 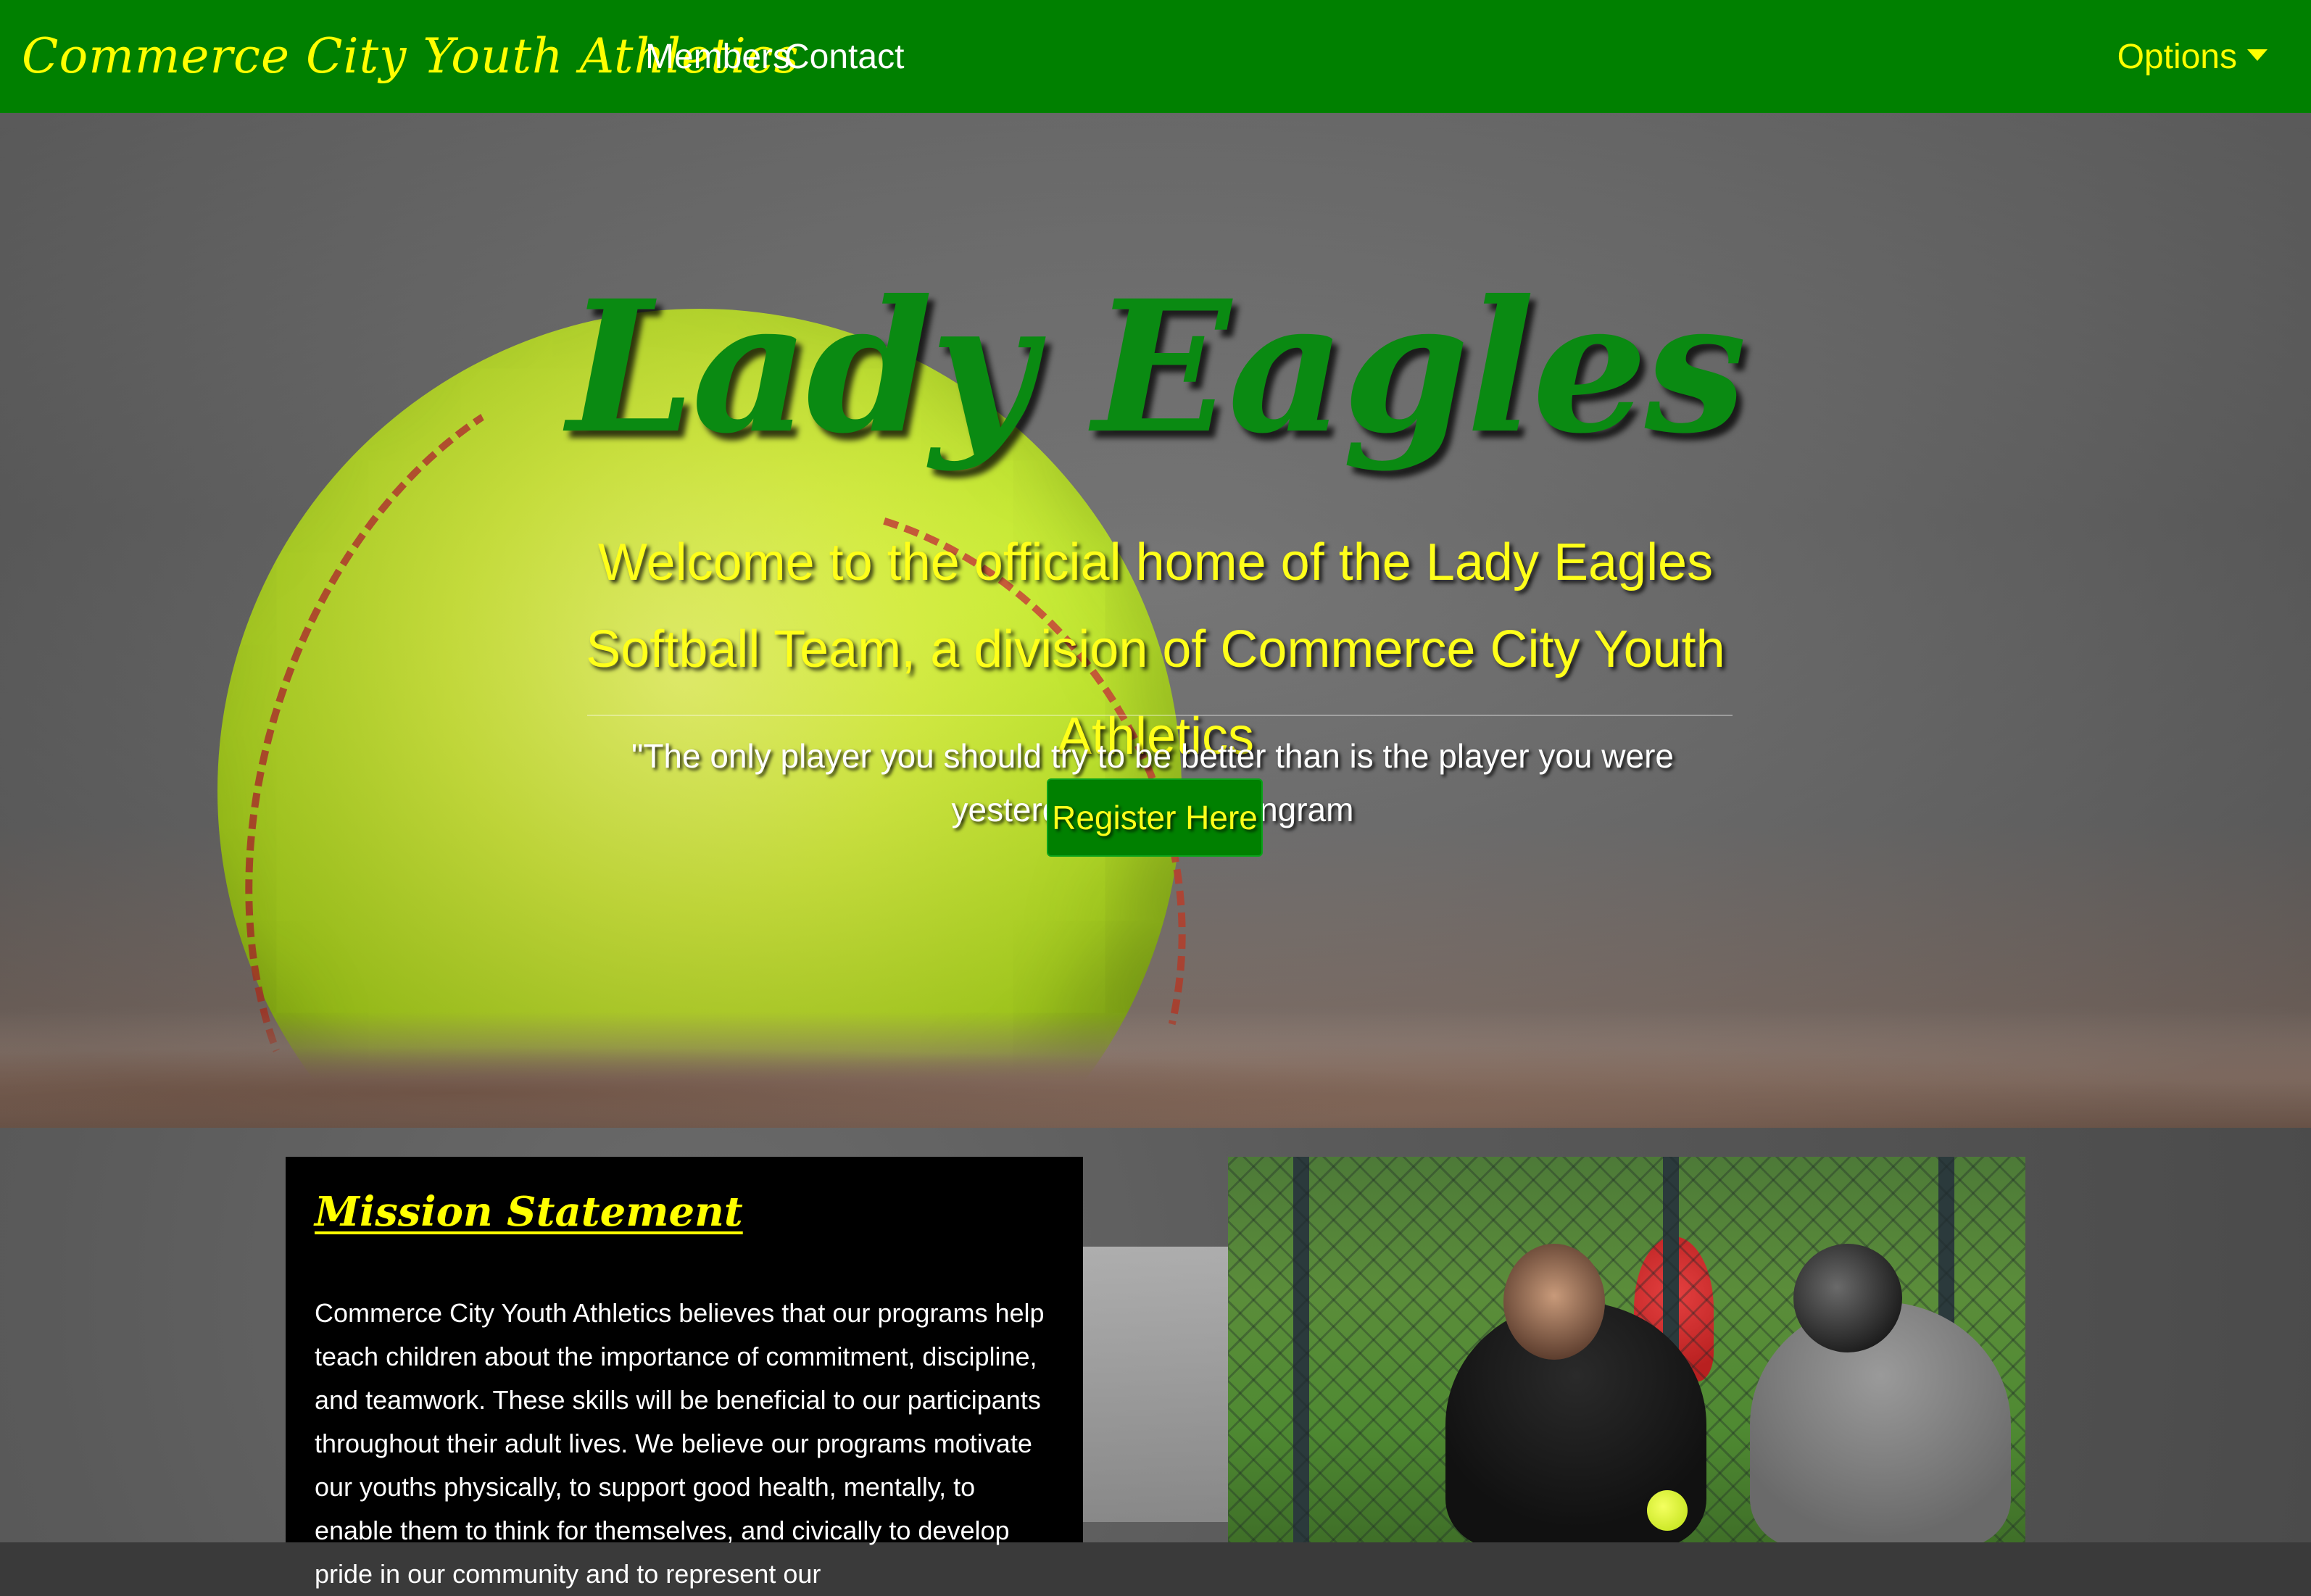 I want to click on register-button: Register Here, so click(x=1155, y=818).